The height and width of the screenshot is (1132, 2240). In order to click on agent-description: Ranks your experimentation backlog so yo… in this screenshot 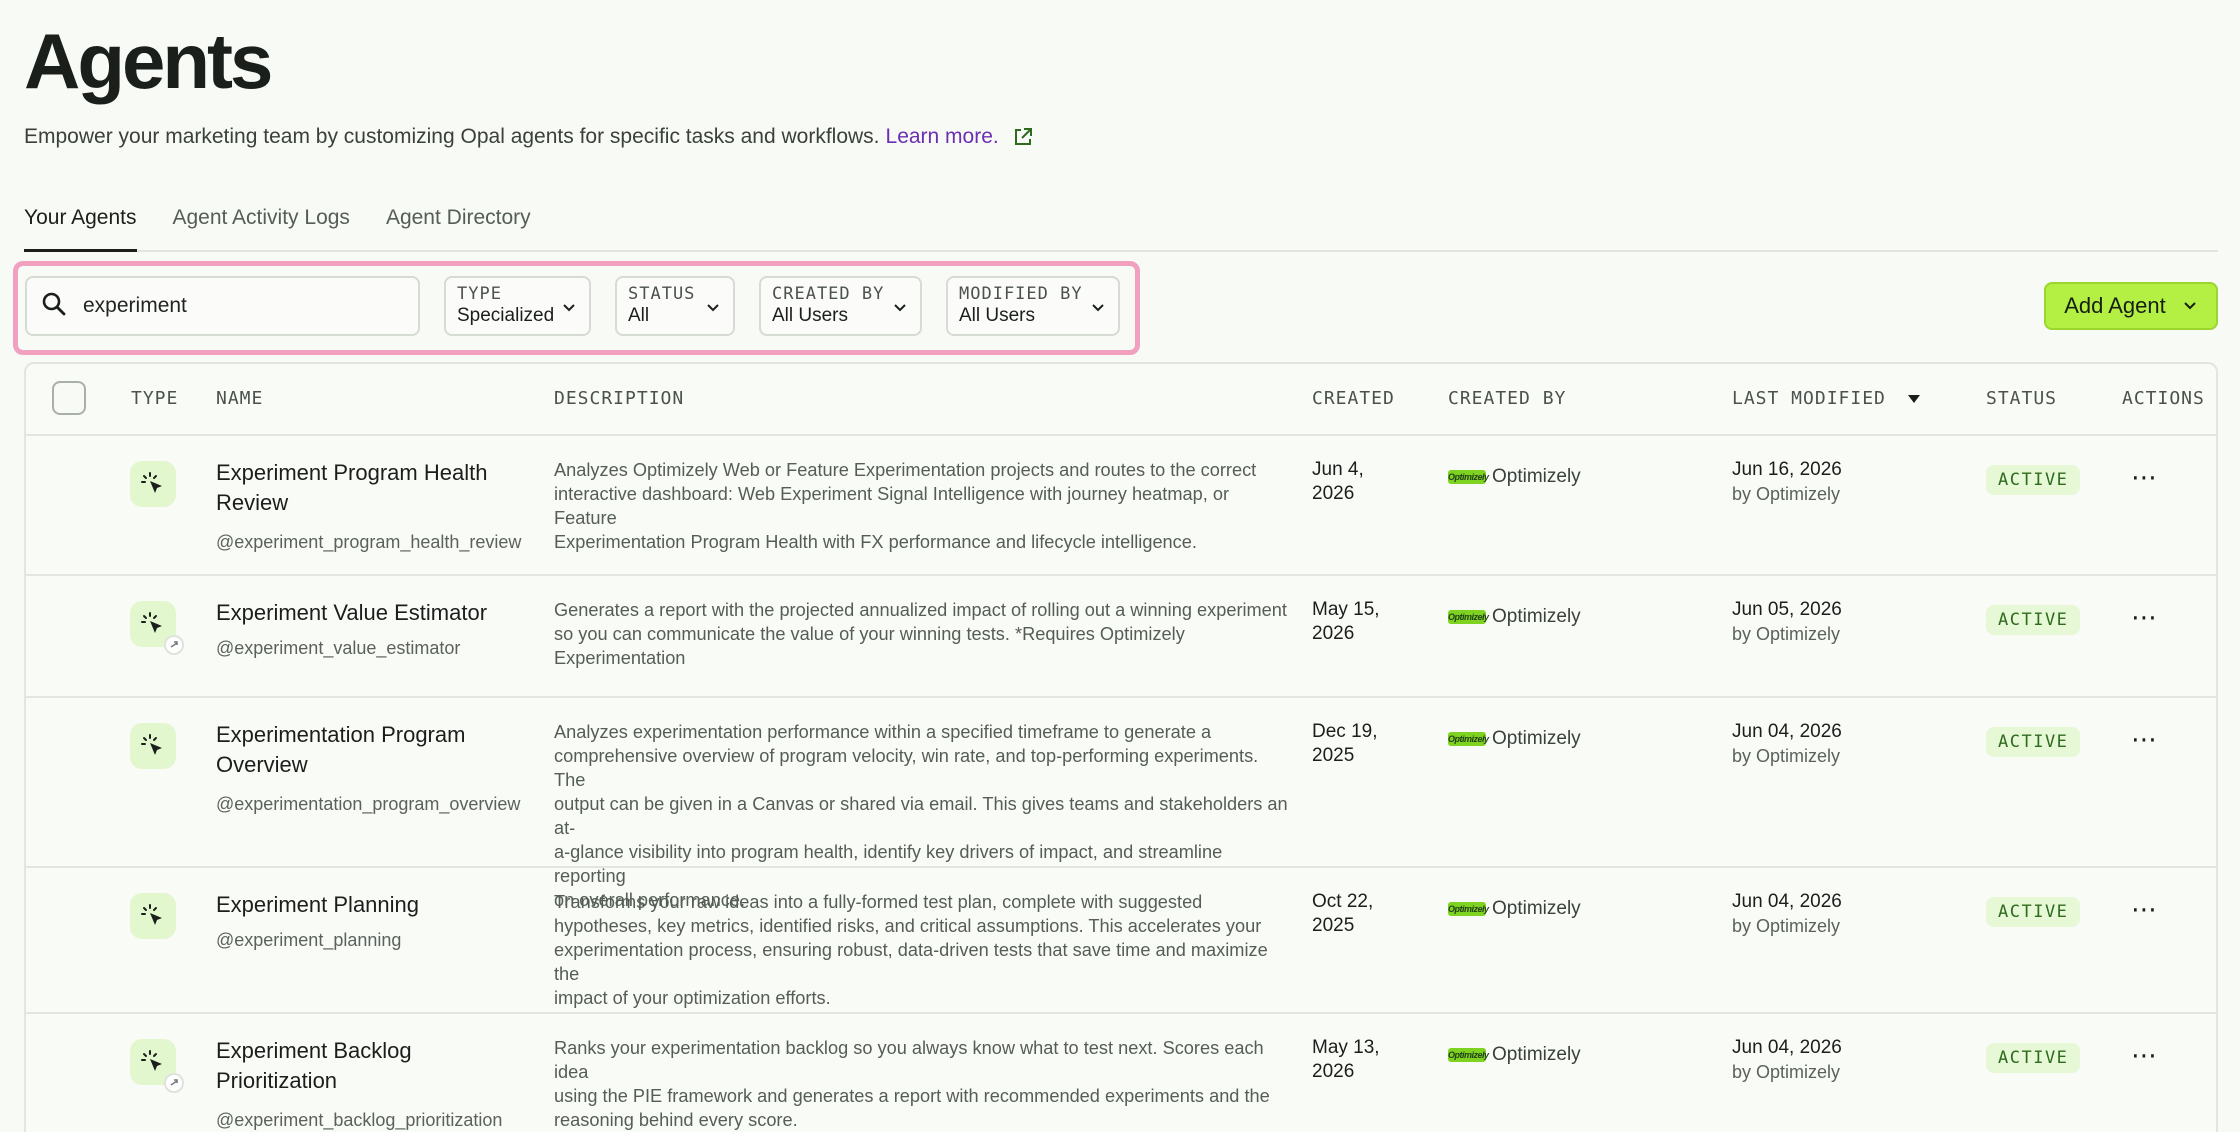, I will do `click(912, 1084)`.